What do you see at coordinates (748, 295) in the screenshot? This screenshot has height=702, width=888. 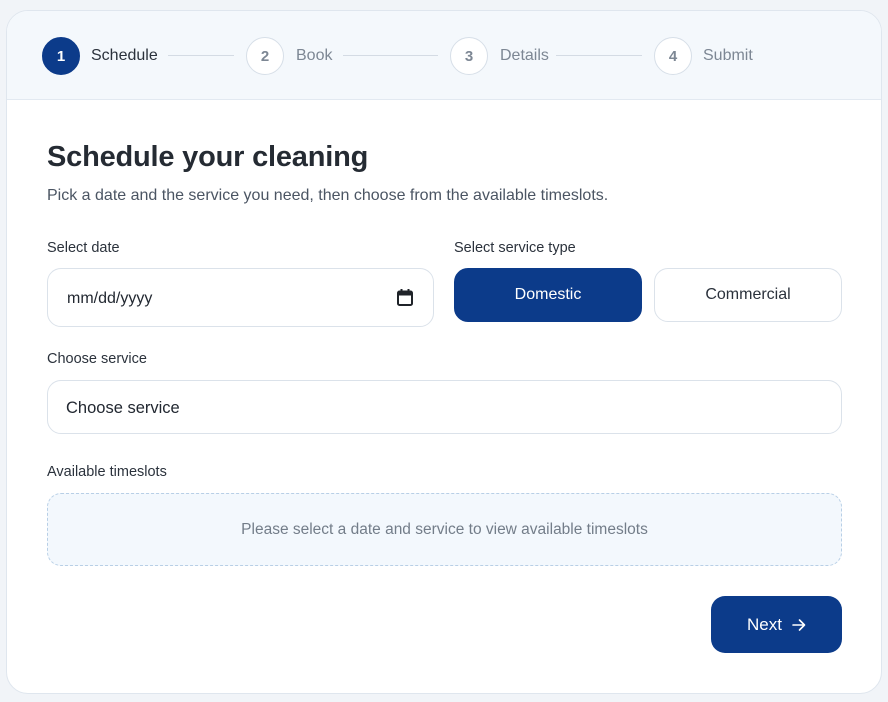 I see `commercial-button: Commercial` at bounding box center [748, 295].